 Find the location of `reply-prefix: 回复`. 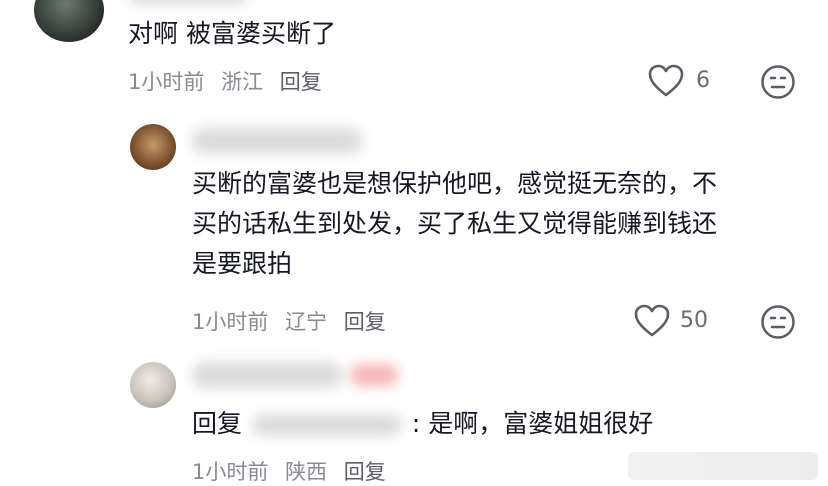

reply-prefix: 回复 is located at coordinates (217, 423).